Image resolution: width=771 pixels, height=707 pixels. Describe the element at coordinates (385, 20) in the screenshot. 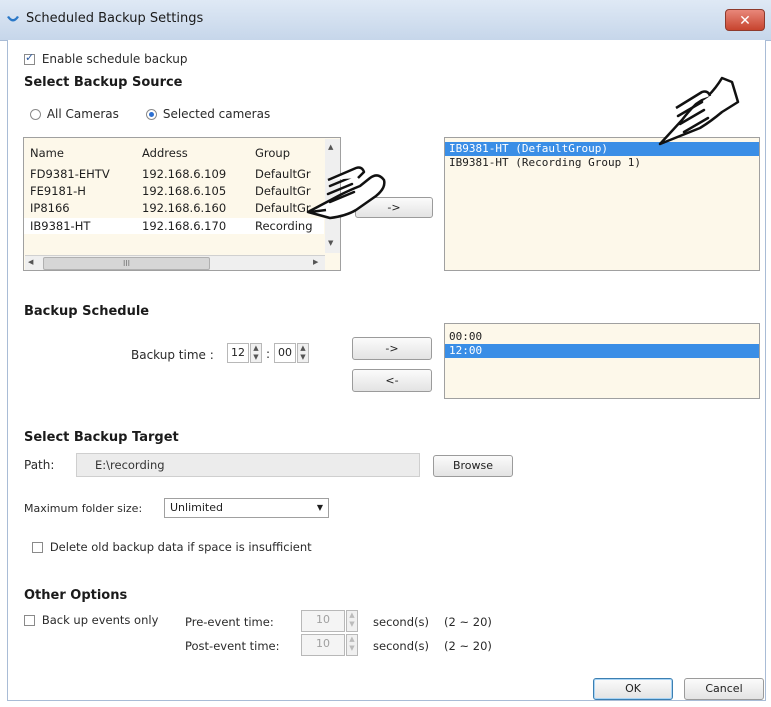

I see `title-bar: Scheduled Backup Settings ✕` at that location.